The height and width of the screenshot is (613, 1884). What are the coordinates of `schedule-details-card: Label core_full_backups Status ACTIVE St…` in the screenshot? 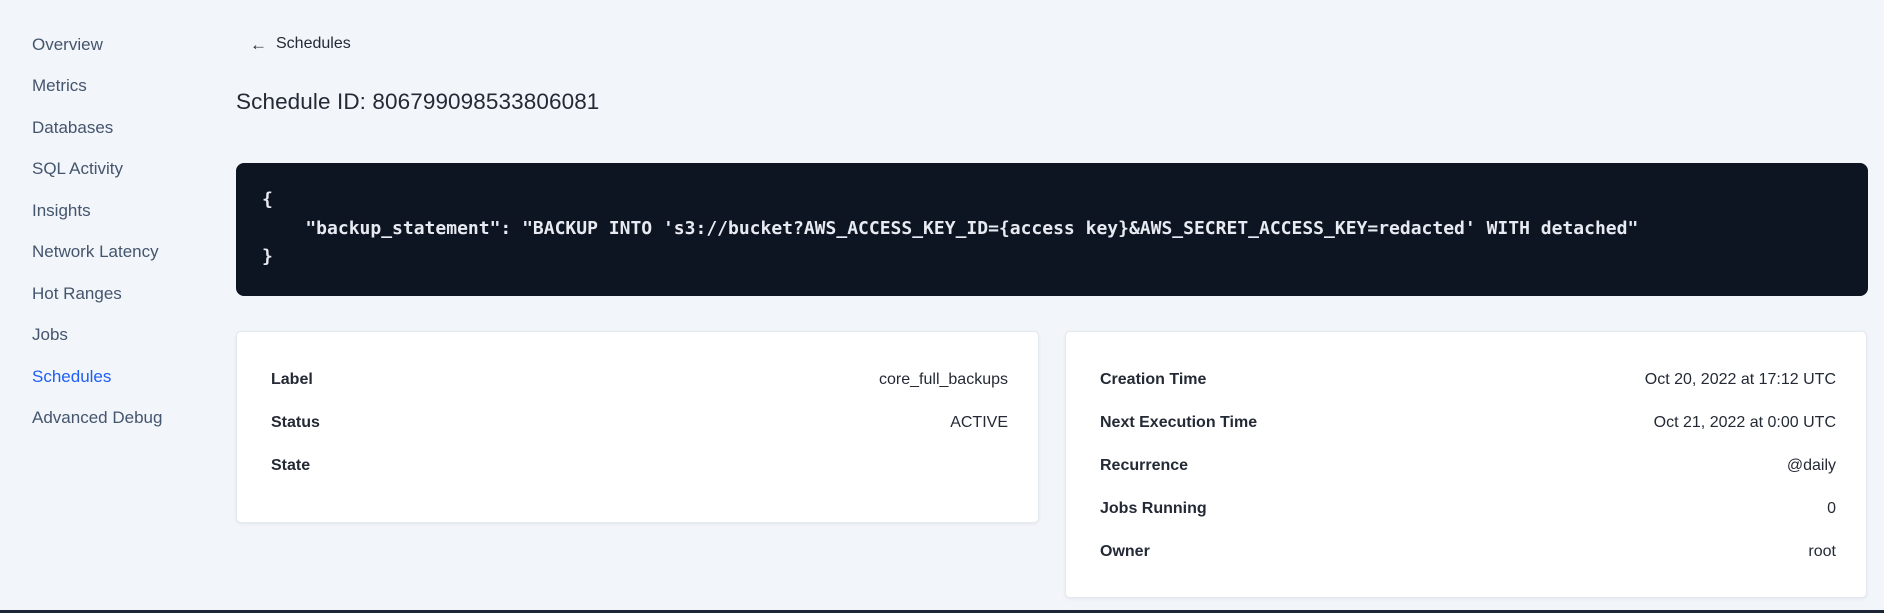 It's located at (637, 427).